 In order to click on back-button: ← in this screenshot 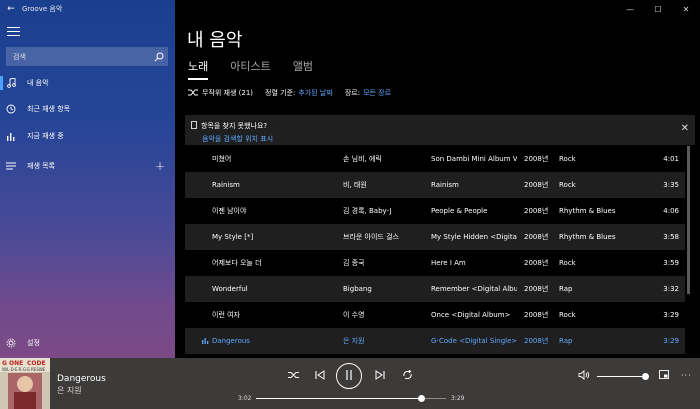, I will do `click(11, 9)`.